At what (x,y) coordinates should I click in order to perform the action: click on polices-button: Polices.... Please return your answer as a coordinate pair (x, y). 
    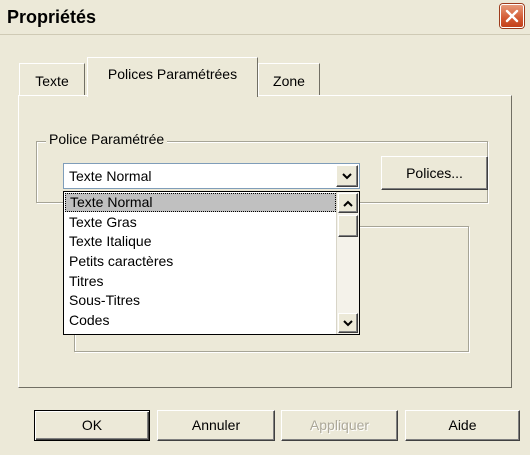
    Looking at the image, I should click on (434, 173).